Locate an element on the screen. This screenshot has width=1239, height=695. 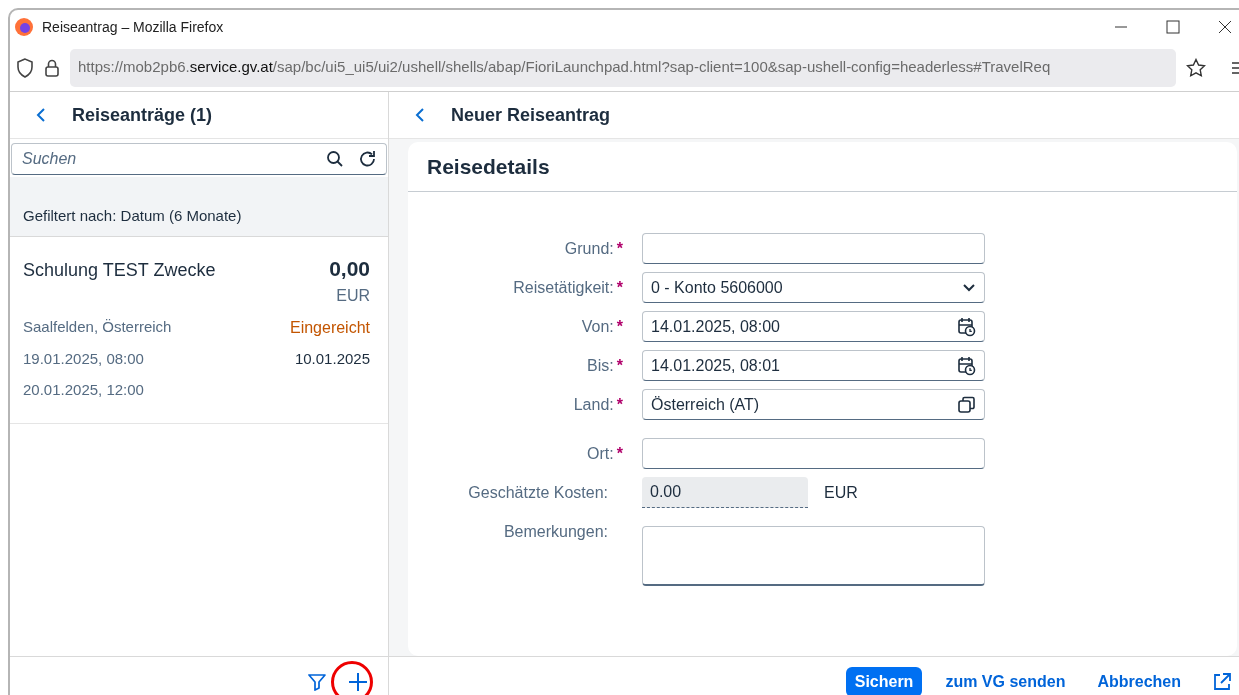
field-label: Bemerkungen: is located at coordinates (555, 532).